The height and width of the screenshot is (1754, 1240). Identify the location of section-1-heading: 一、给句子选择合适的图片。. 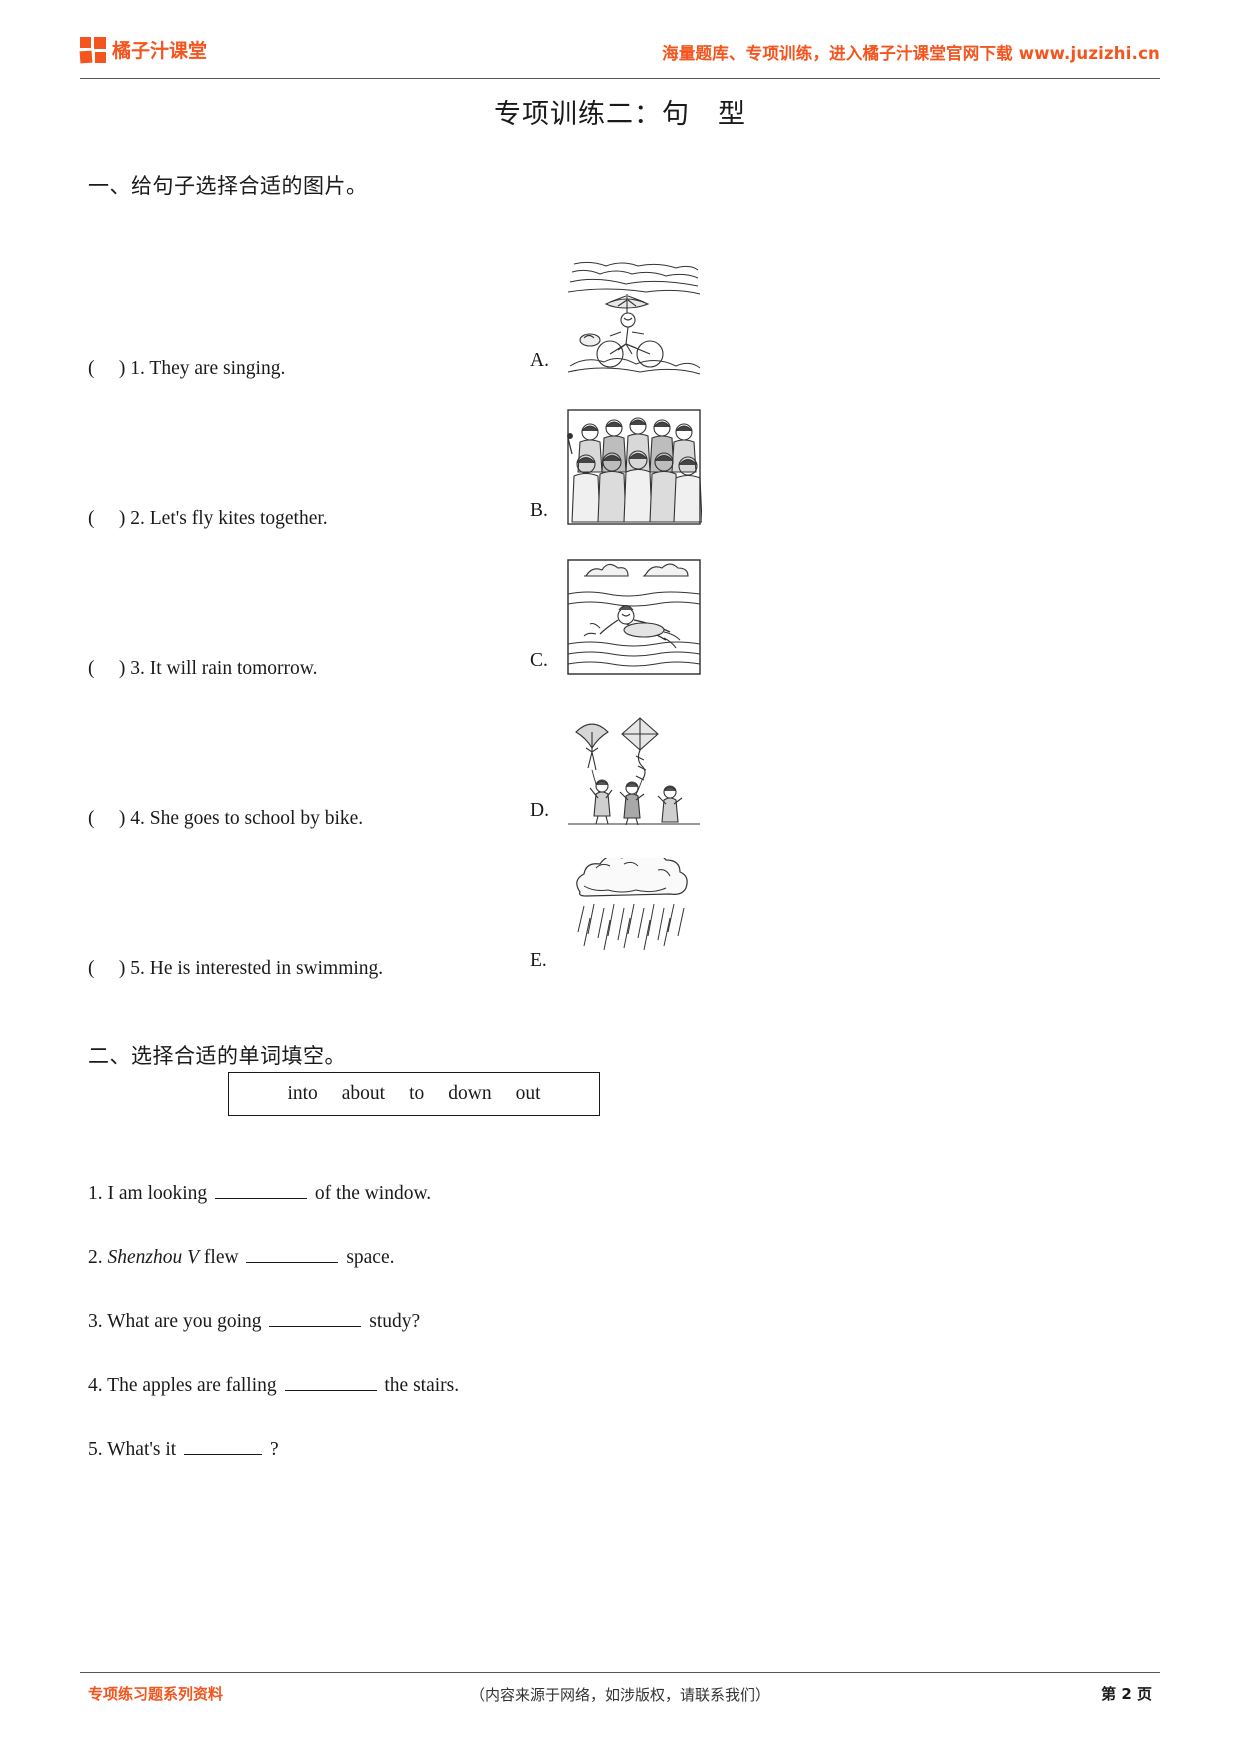
(228, 186).